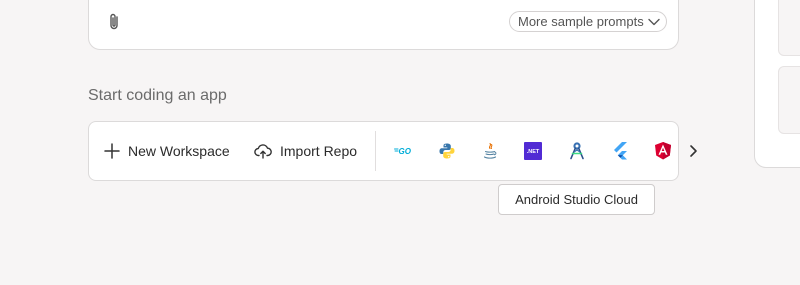 The image size is (800, 285). Describe the element at coordinates (112, 151) in the screenshot. I see `plus-icon` at that location.